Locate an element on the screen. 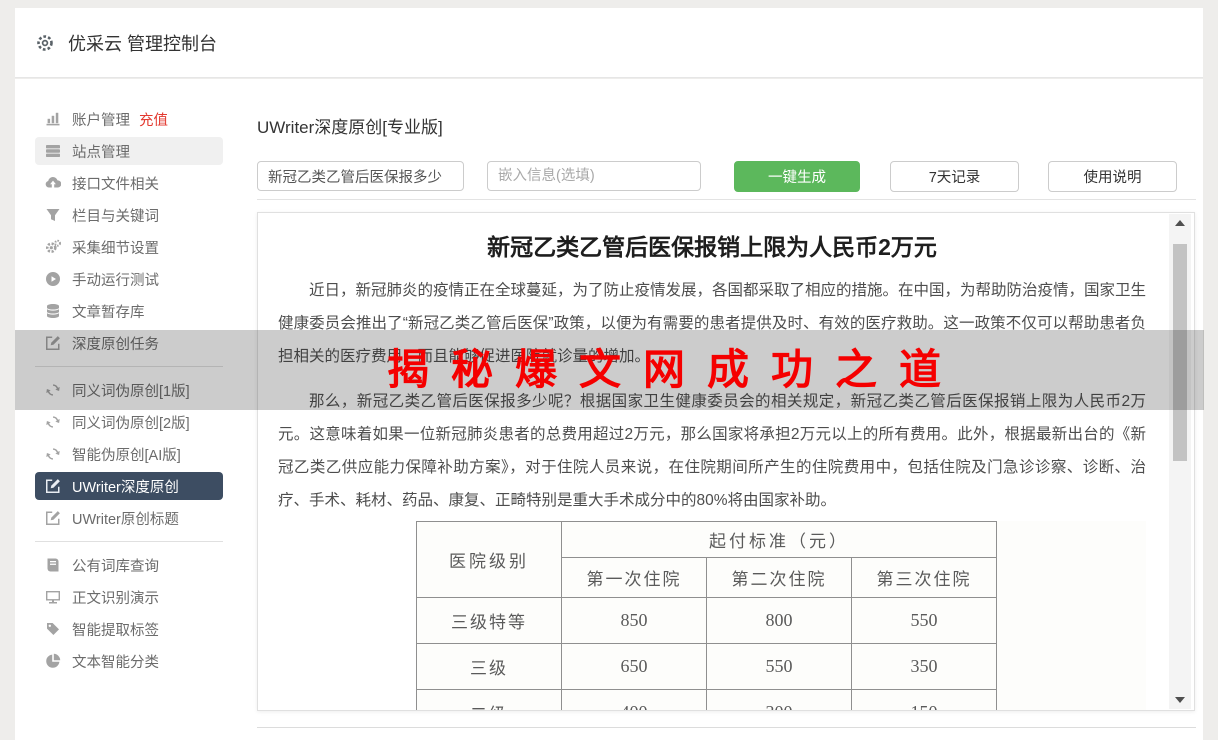  scrollbar-thumb is located at coordinates (1180, 352).